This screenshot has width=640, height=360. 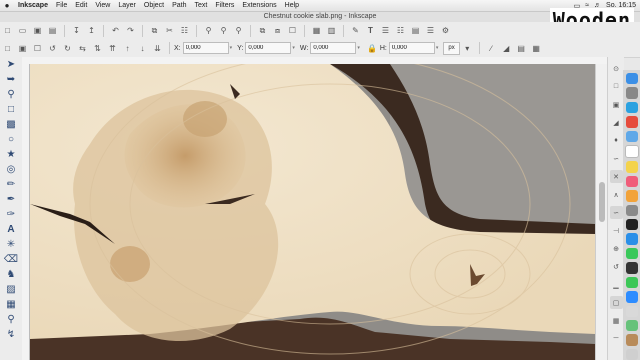 What do you see at coordinates (631, 268) in the screenshot?
I see `inkscape-icon` at bounding box center [631, 268].